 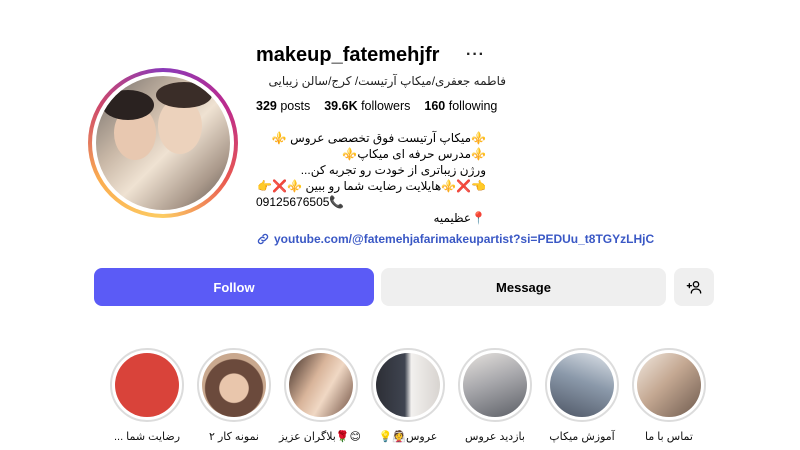 What do you see at coordinates (295, 106) in the screenshot?
I see `posts-label: posts` at bounding box center [295, 106].